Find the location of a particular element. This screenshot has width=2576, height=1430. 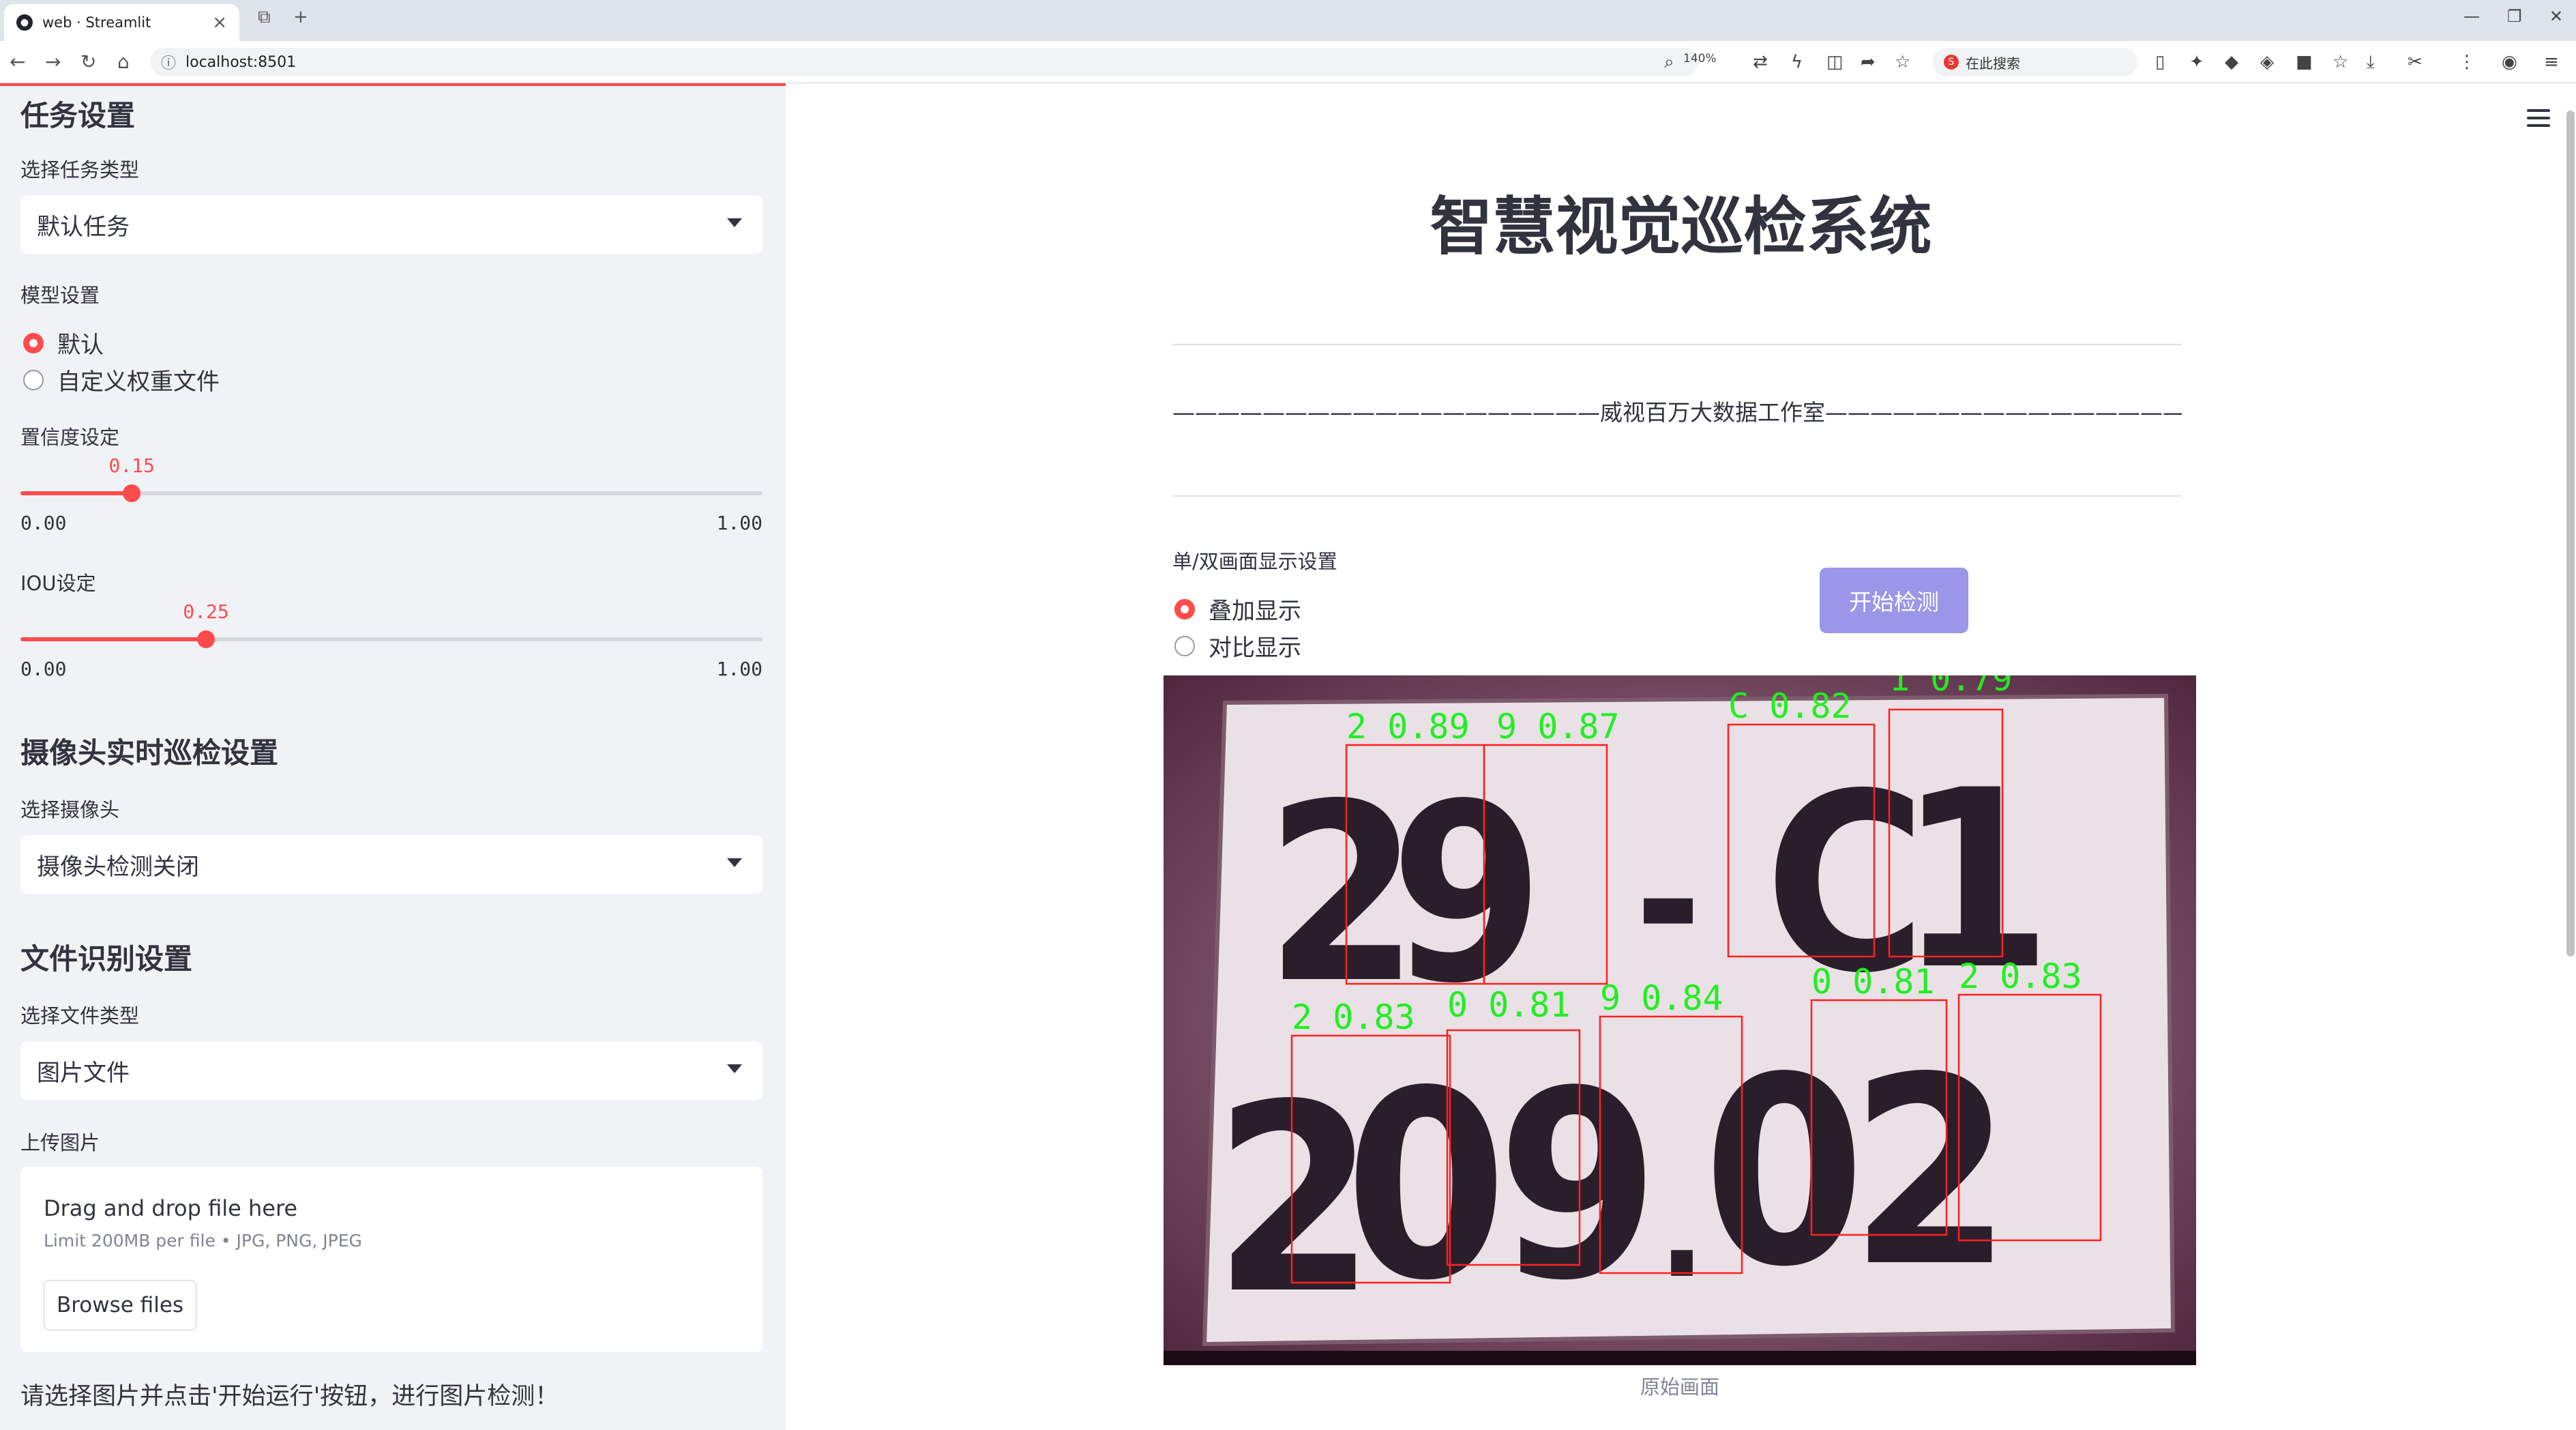

address-bar: ⓘ localhost:8501 is located at coordinates (924, 62).